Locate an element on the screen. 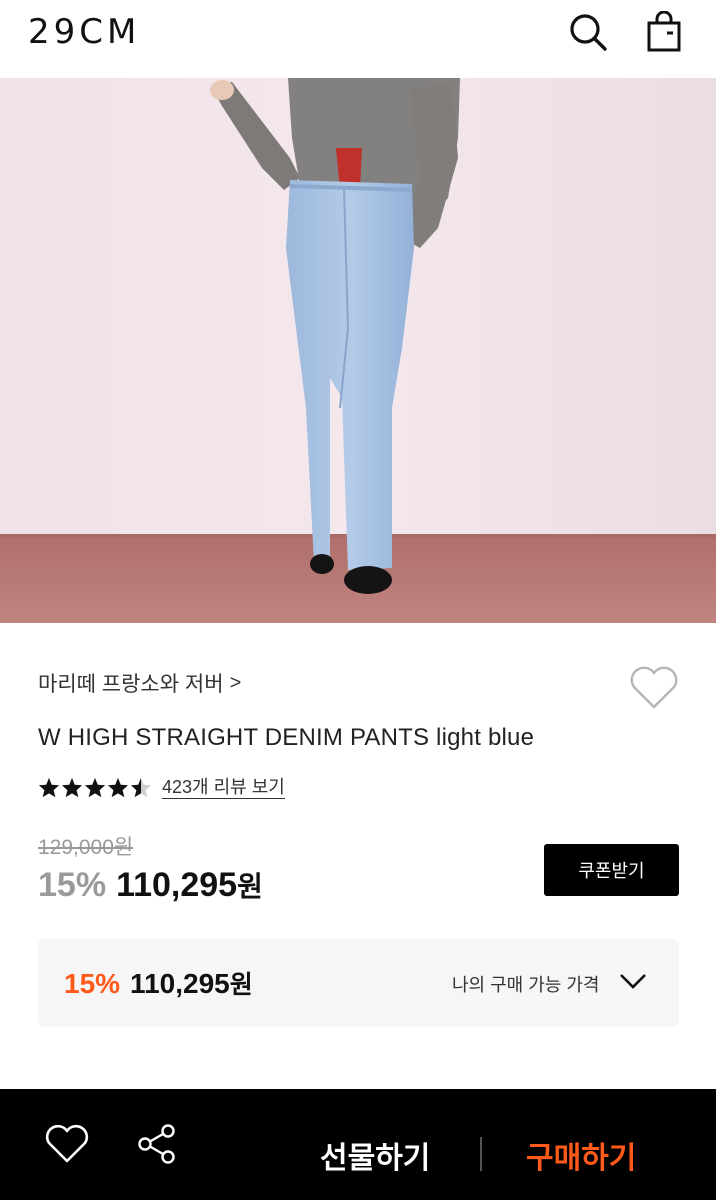 The height and width of the screenshot is (1200, 716). rating-row: 423개 리뷰 보기 is located at coordinates (161, 787).